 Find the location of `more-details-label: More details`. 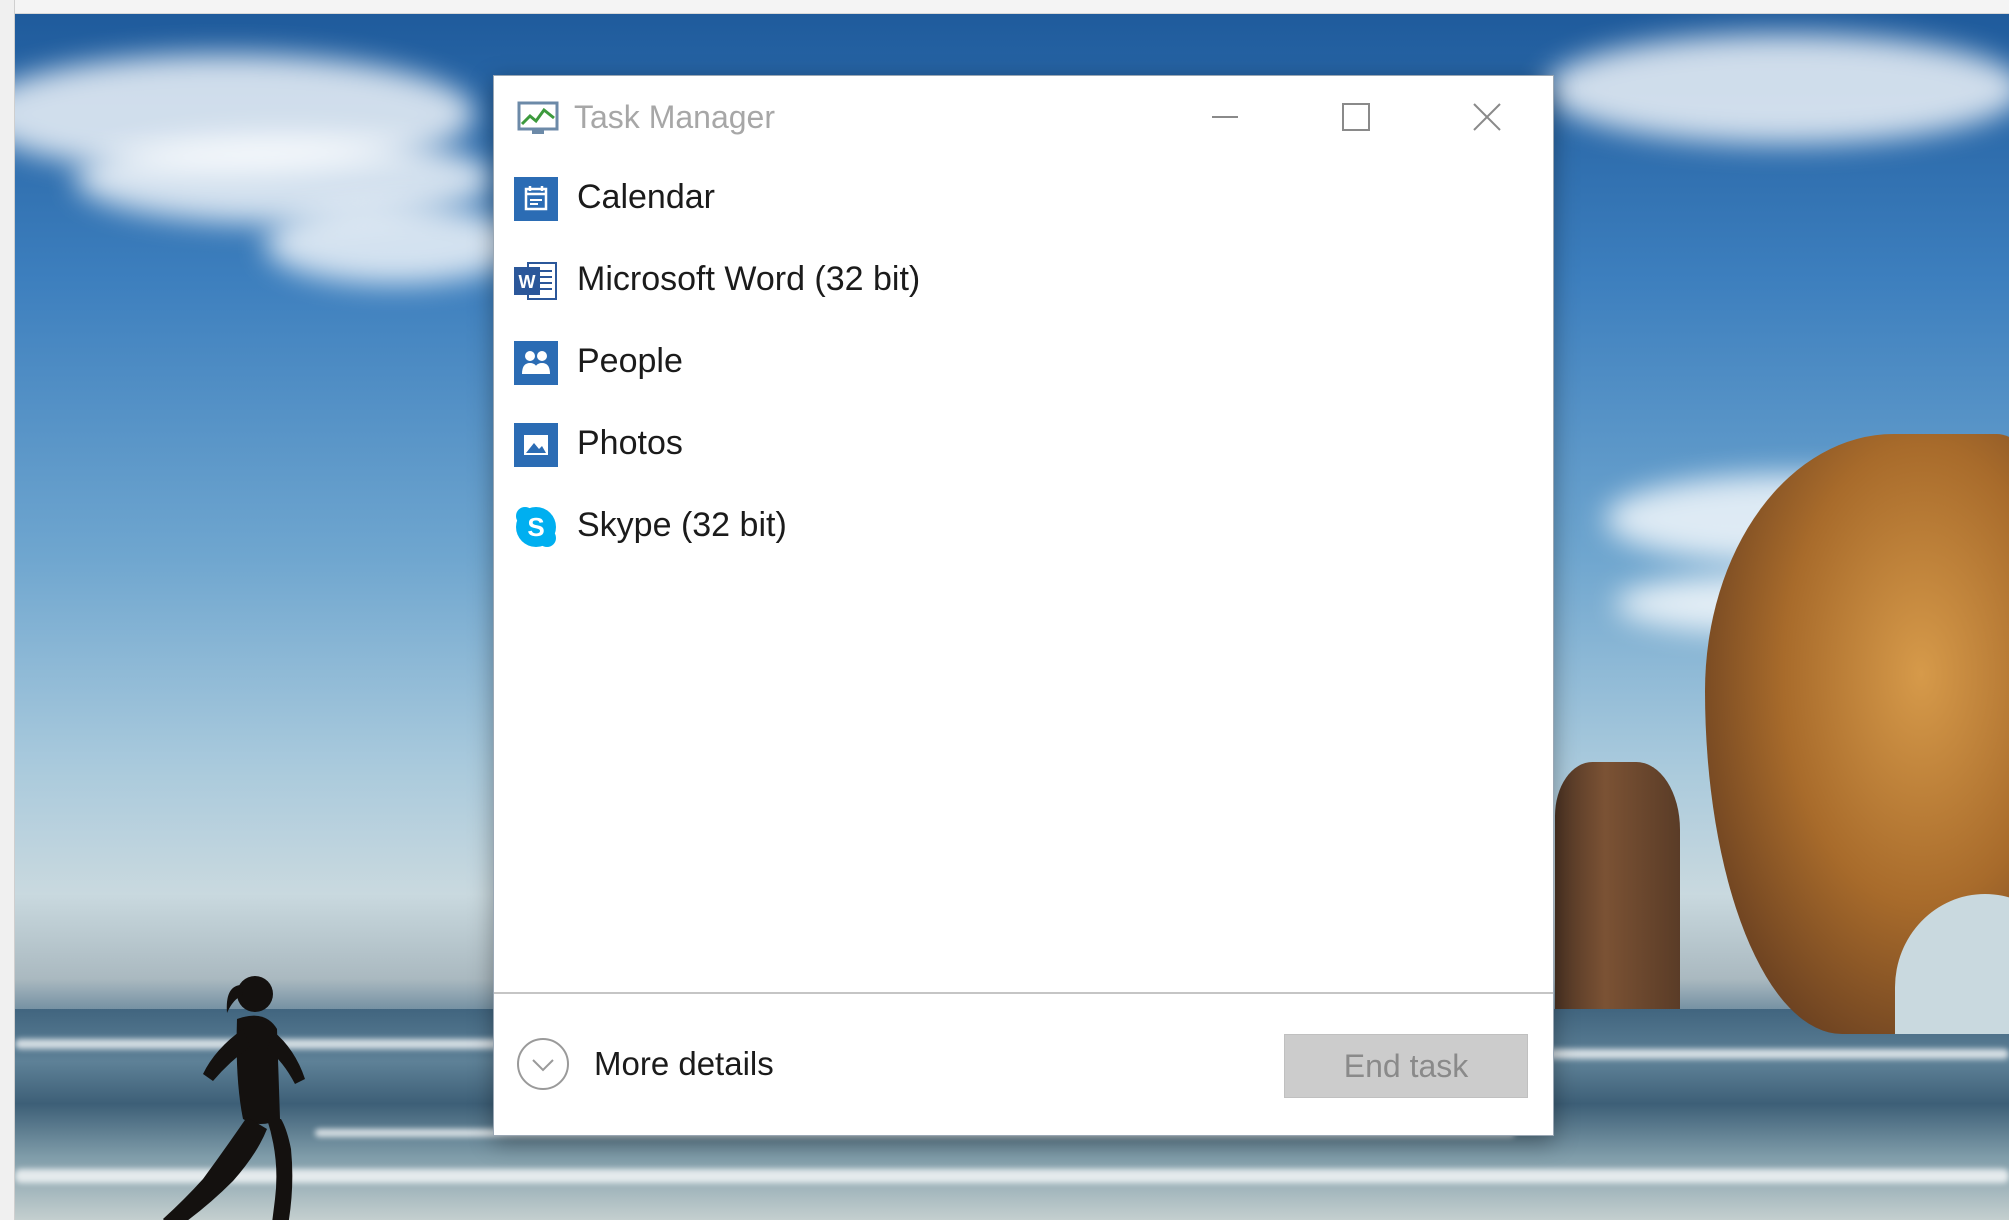

more-details-label: More details is located at coordinates (684, 1063).